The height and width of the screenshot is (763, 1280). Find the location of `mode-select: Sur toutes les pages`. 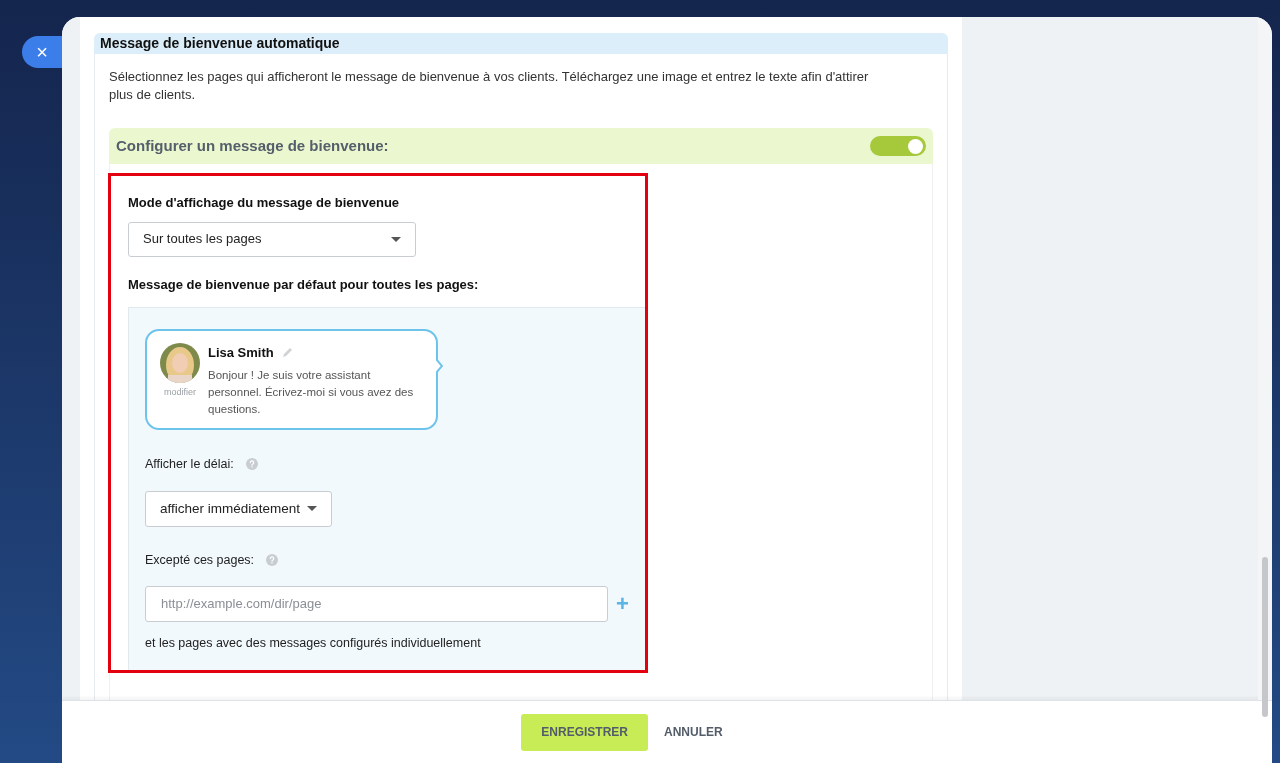

mode-select: Sur toutes les pages is located at coordinates (272, 239).